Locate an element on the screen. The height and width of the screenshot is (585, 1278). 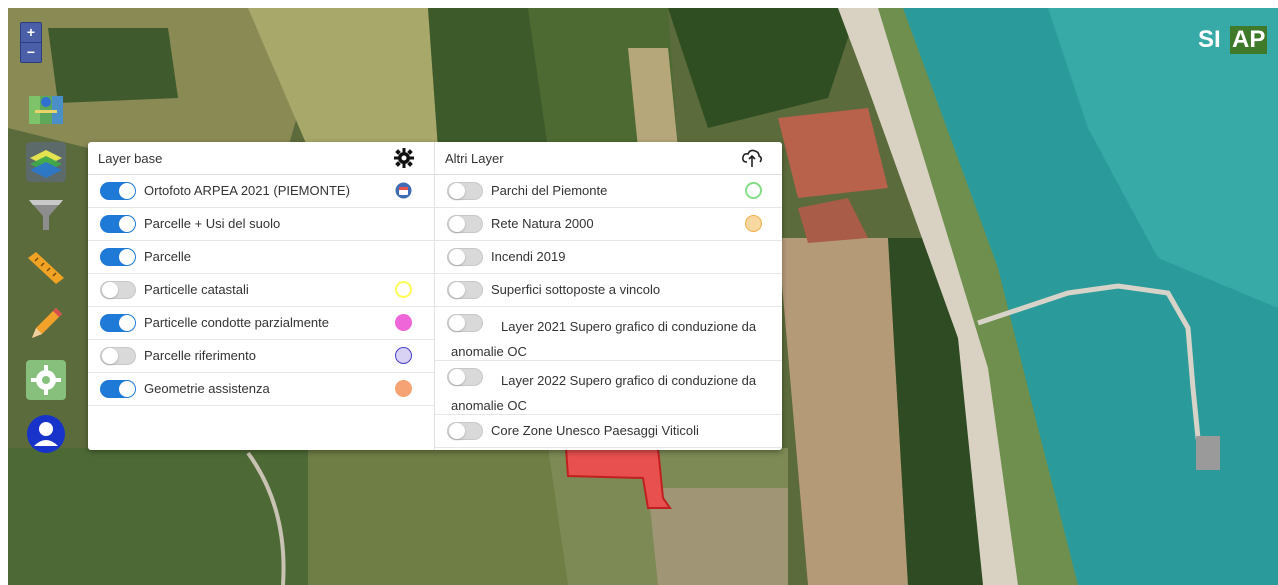
layer-row-core-zone-unesco-paesaggi-viticoli: Core Zone Unesco Paesaggi Viticoli is located at coordinates (608, 431).